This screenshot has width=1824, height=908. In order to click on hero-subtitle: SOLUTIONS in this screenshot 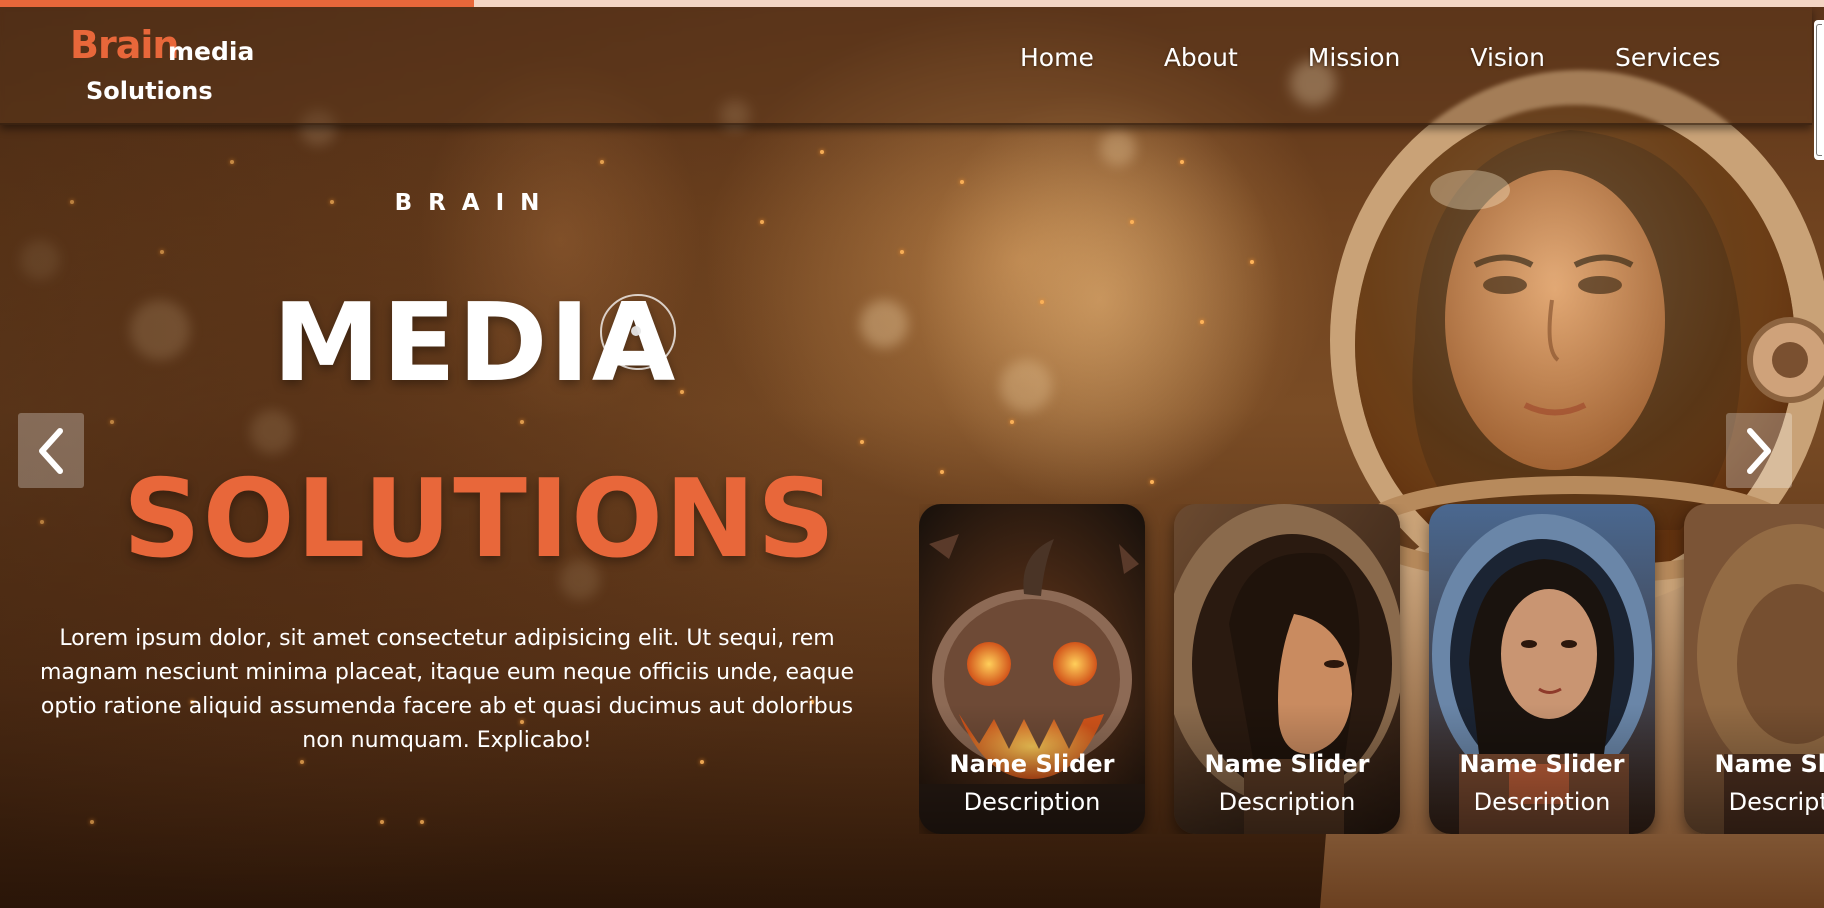, I will do `click(480, 519)`.